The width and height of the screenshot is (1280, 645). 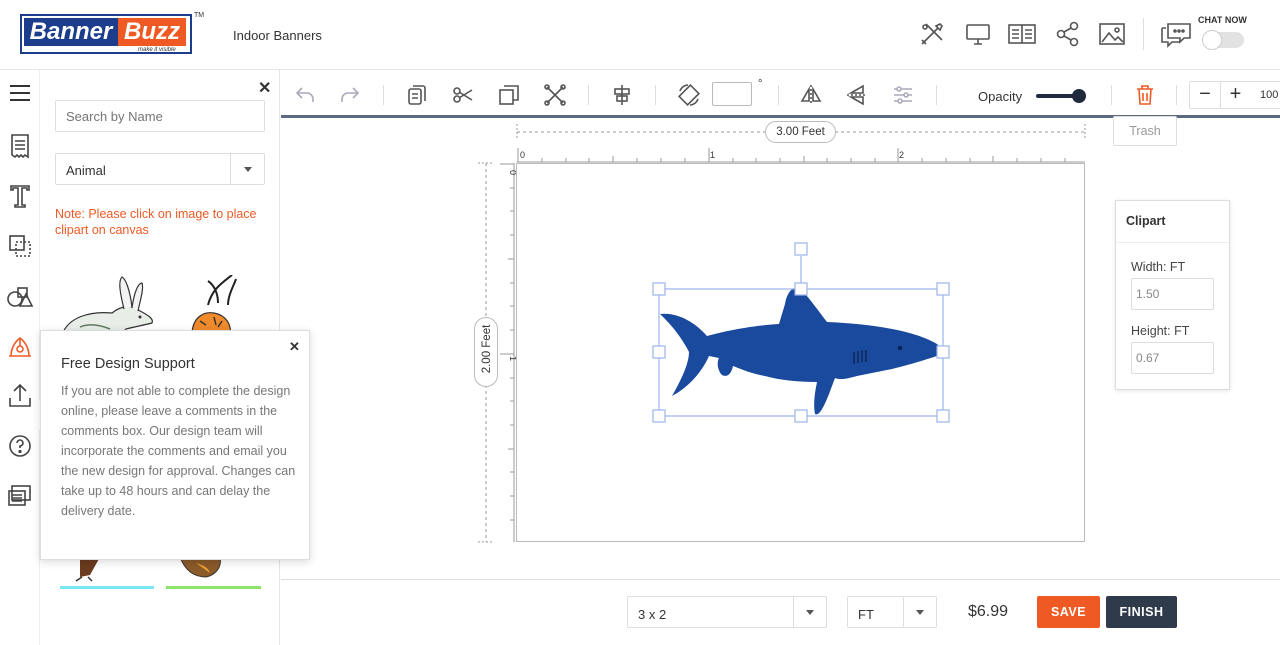 I want to click on ruler-x-1: 1, so click(x=712, y=155).